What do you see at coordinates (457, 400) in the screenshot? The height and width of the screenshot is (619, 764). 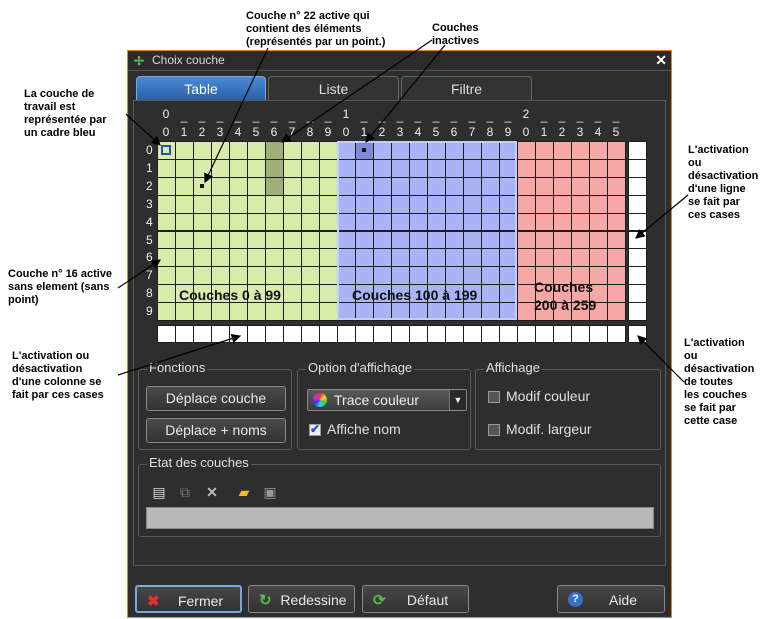 I see `dropdown-arrow-icon: ▼` at bounding box center [457, 400].